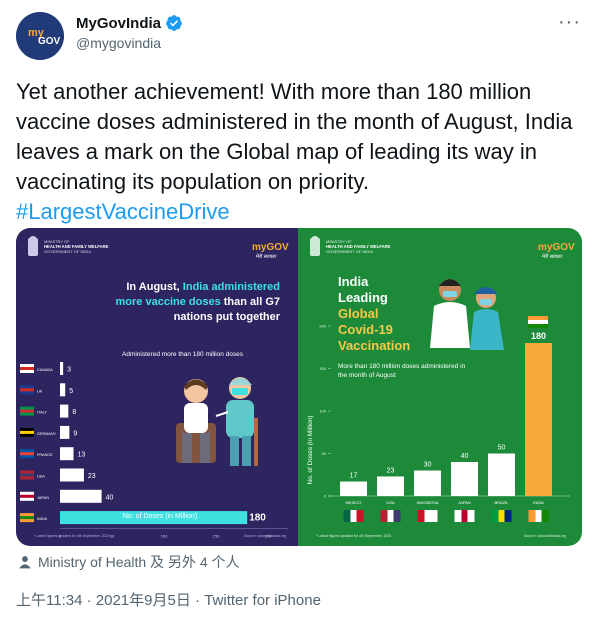 The height and width of the screenshot is (623, 599). I want to click on tweet-meta: 上午11:34 · 2021年9月5日 · Twitter for iPhone, so click(168, 599).